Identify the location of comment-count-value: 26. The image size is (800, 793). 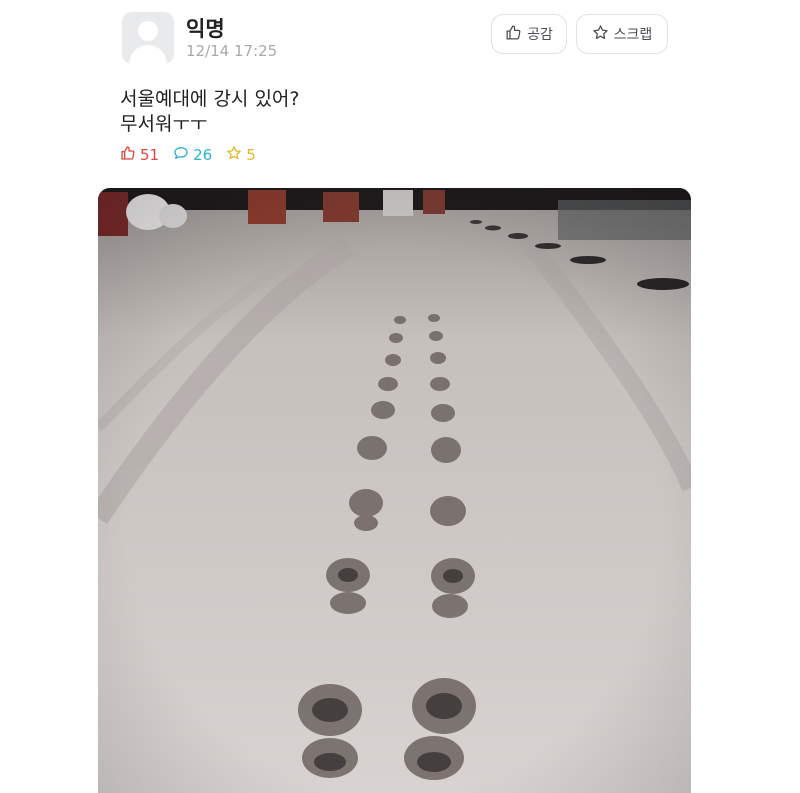
(203, 155).